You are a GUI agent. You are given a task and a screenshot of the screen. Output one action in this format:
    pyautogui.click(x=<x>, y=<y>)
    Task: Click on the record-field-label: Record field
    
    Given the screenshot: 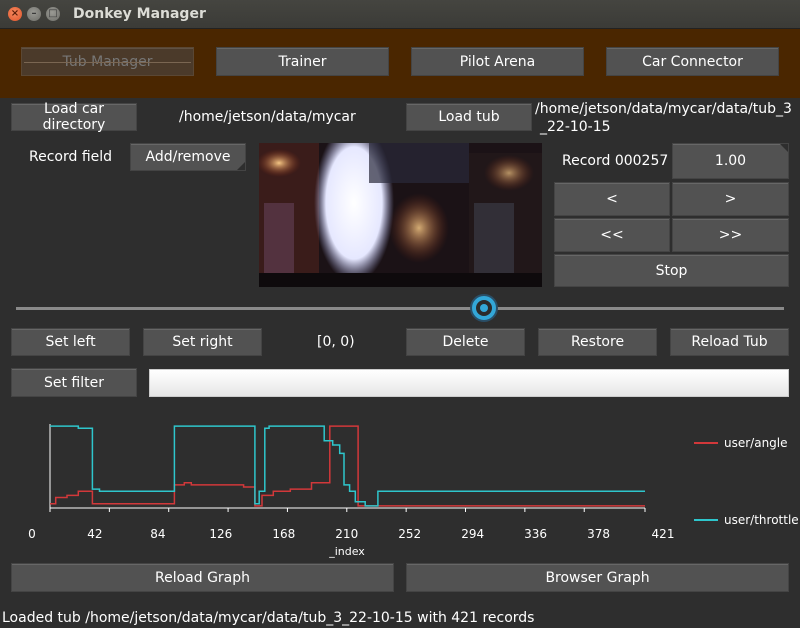 What is the action you would take?
    pyautogui.click(x=71, y=157)
    